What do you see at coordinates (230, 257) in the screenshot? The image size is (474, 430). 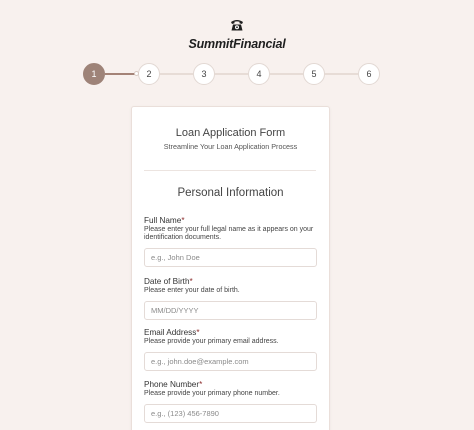 I see `full-name-input` at bounding box center [230, 257].